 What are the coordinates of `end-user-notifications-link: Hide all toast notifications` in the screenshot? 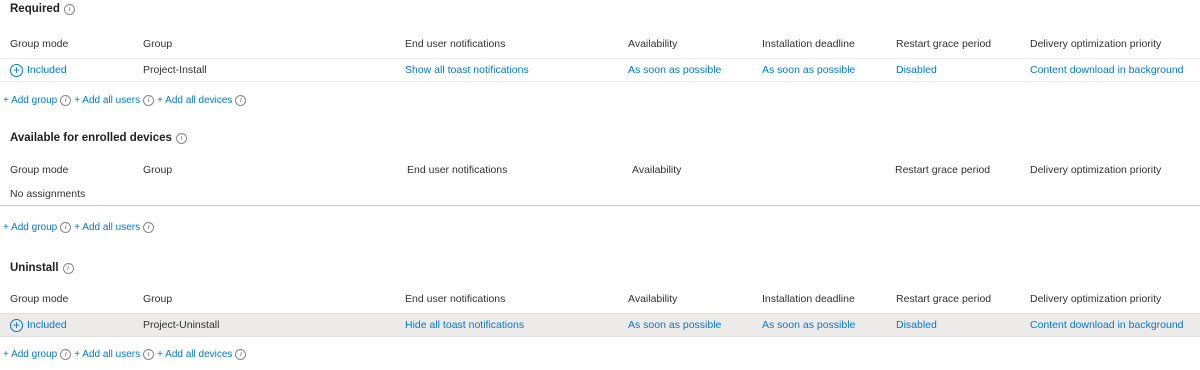 It's located at (464, 325).